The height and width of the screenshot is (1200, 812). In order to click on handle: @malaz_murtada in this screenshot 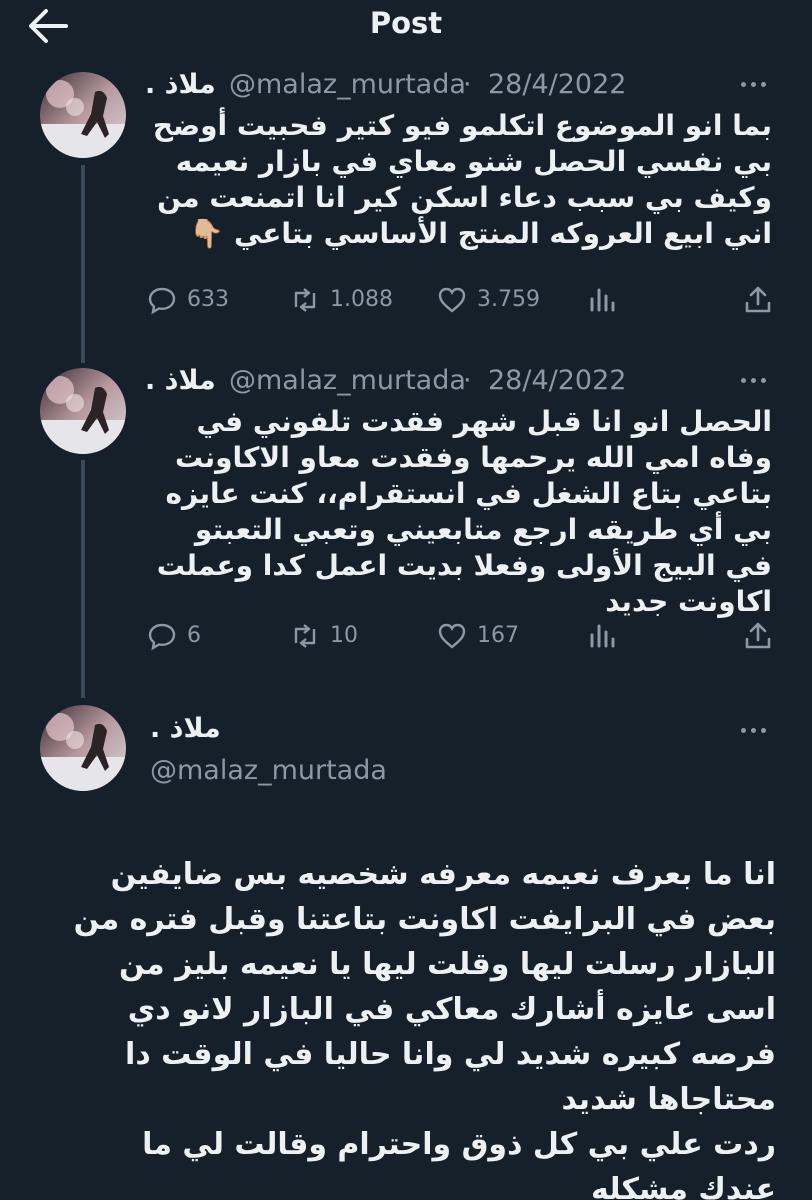, I will do `click(268, 771)`.